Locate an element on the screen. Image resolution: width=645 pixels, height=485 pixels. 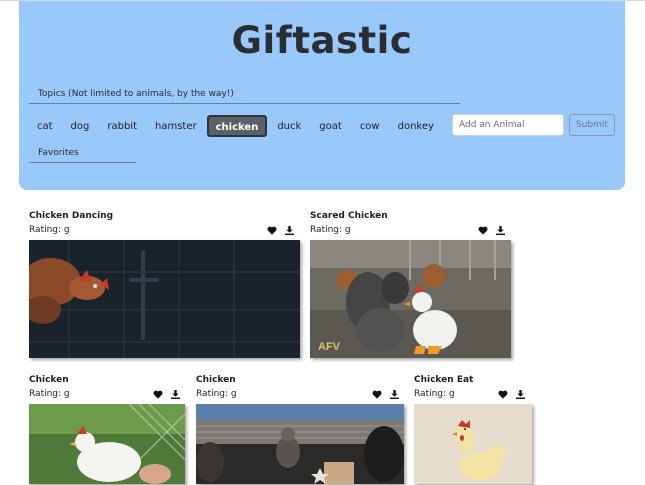
topics-divider is located at coordinates (244, 103).